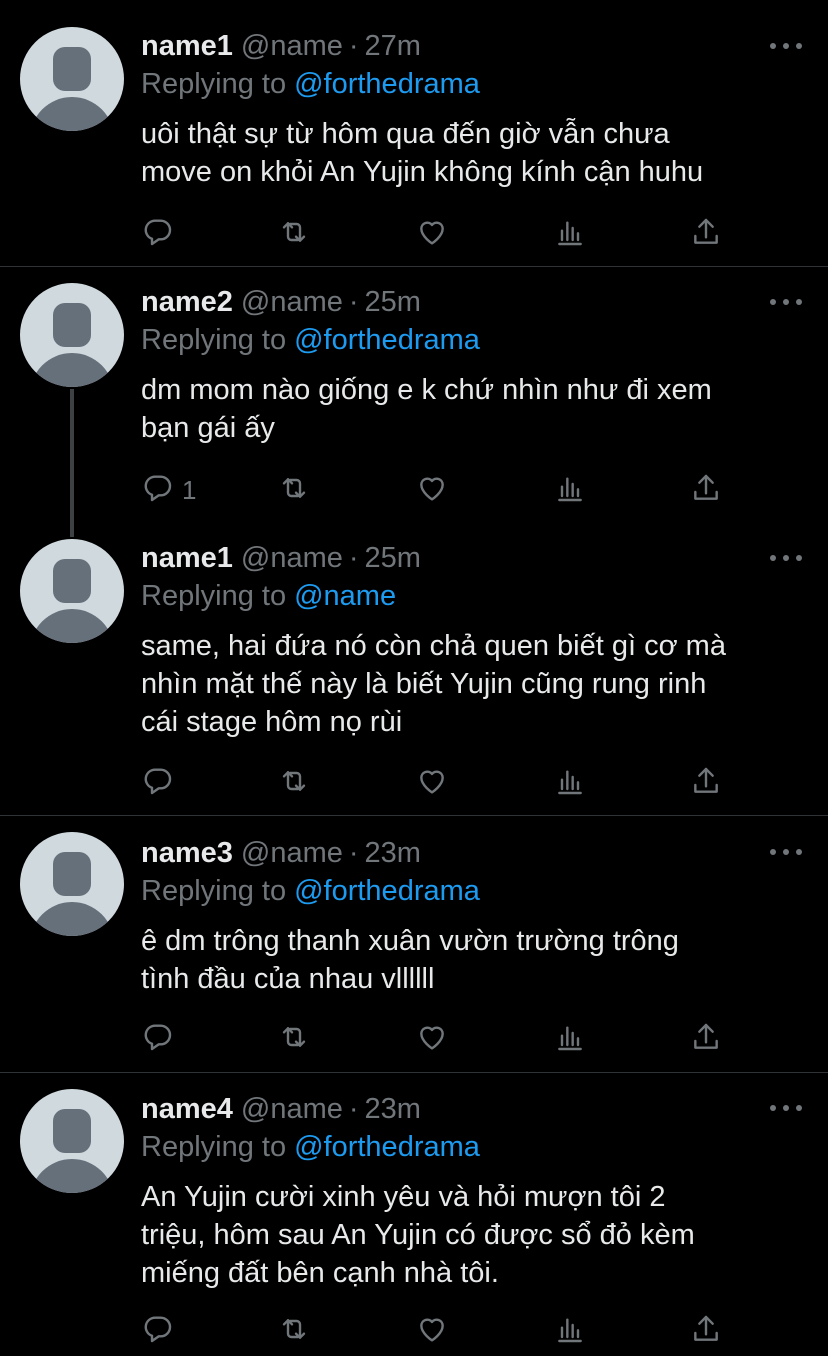 Image resolution: width=828 pixels, height=1356 pixels. I want to click on tweet-header: name3 @name · 23m, so click(281, 853).